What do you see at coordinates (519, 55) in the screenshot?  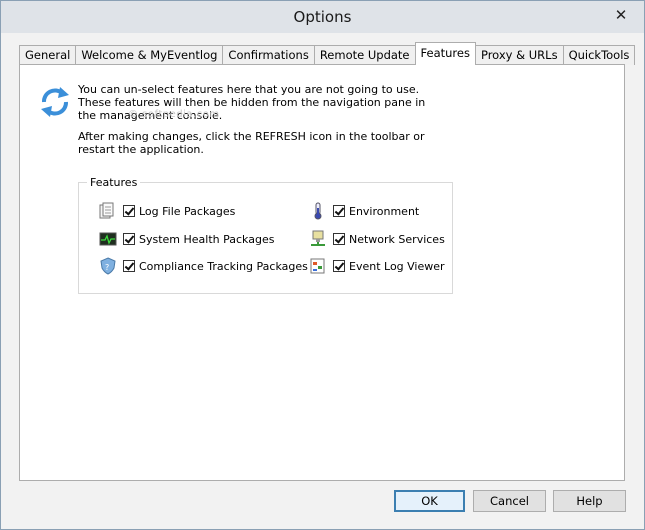 I see `tab-proxy-urls: Proxy & URLs` at bounding box center [519, 55].